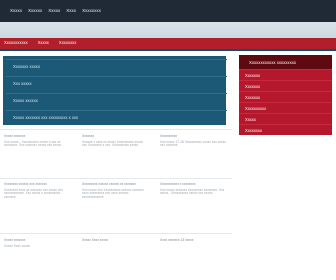 This screenshot has height=280, width=336. Describe the element at coordinates (285, 107) in the screenshot. I see `right-panel-item-4: Xxxxxxxxxx` at that location.